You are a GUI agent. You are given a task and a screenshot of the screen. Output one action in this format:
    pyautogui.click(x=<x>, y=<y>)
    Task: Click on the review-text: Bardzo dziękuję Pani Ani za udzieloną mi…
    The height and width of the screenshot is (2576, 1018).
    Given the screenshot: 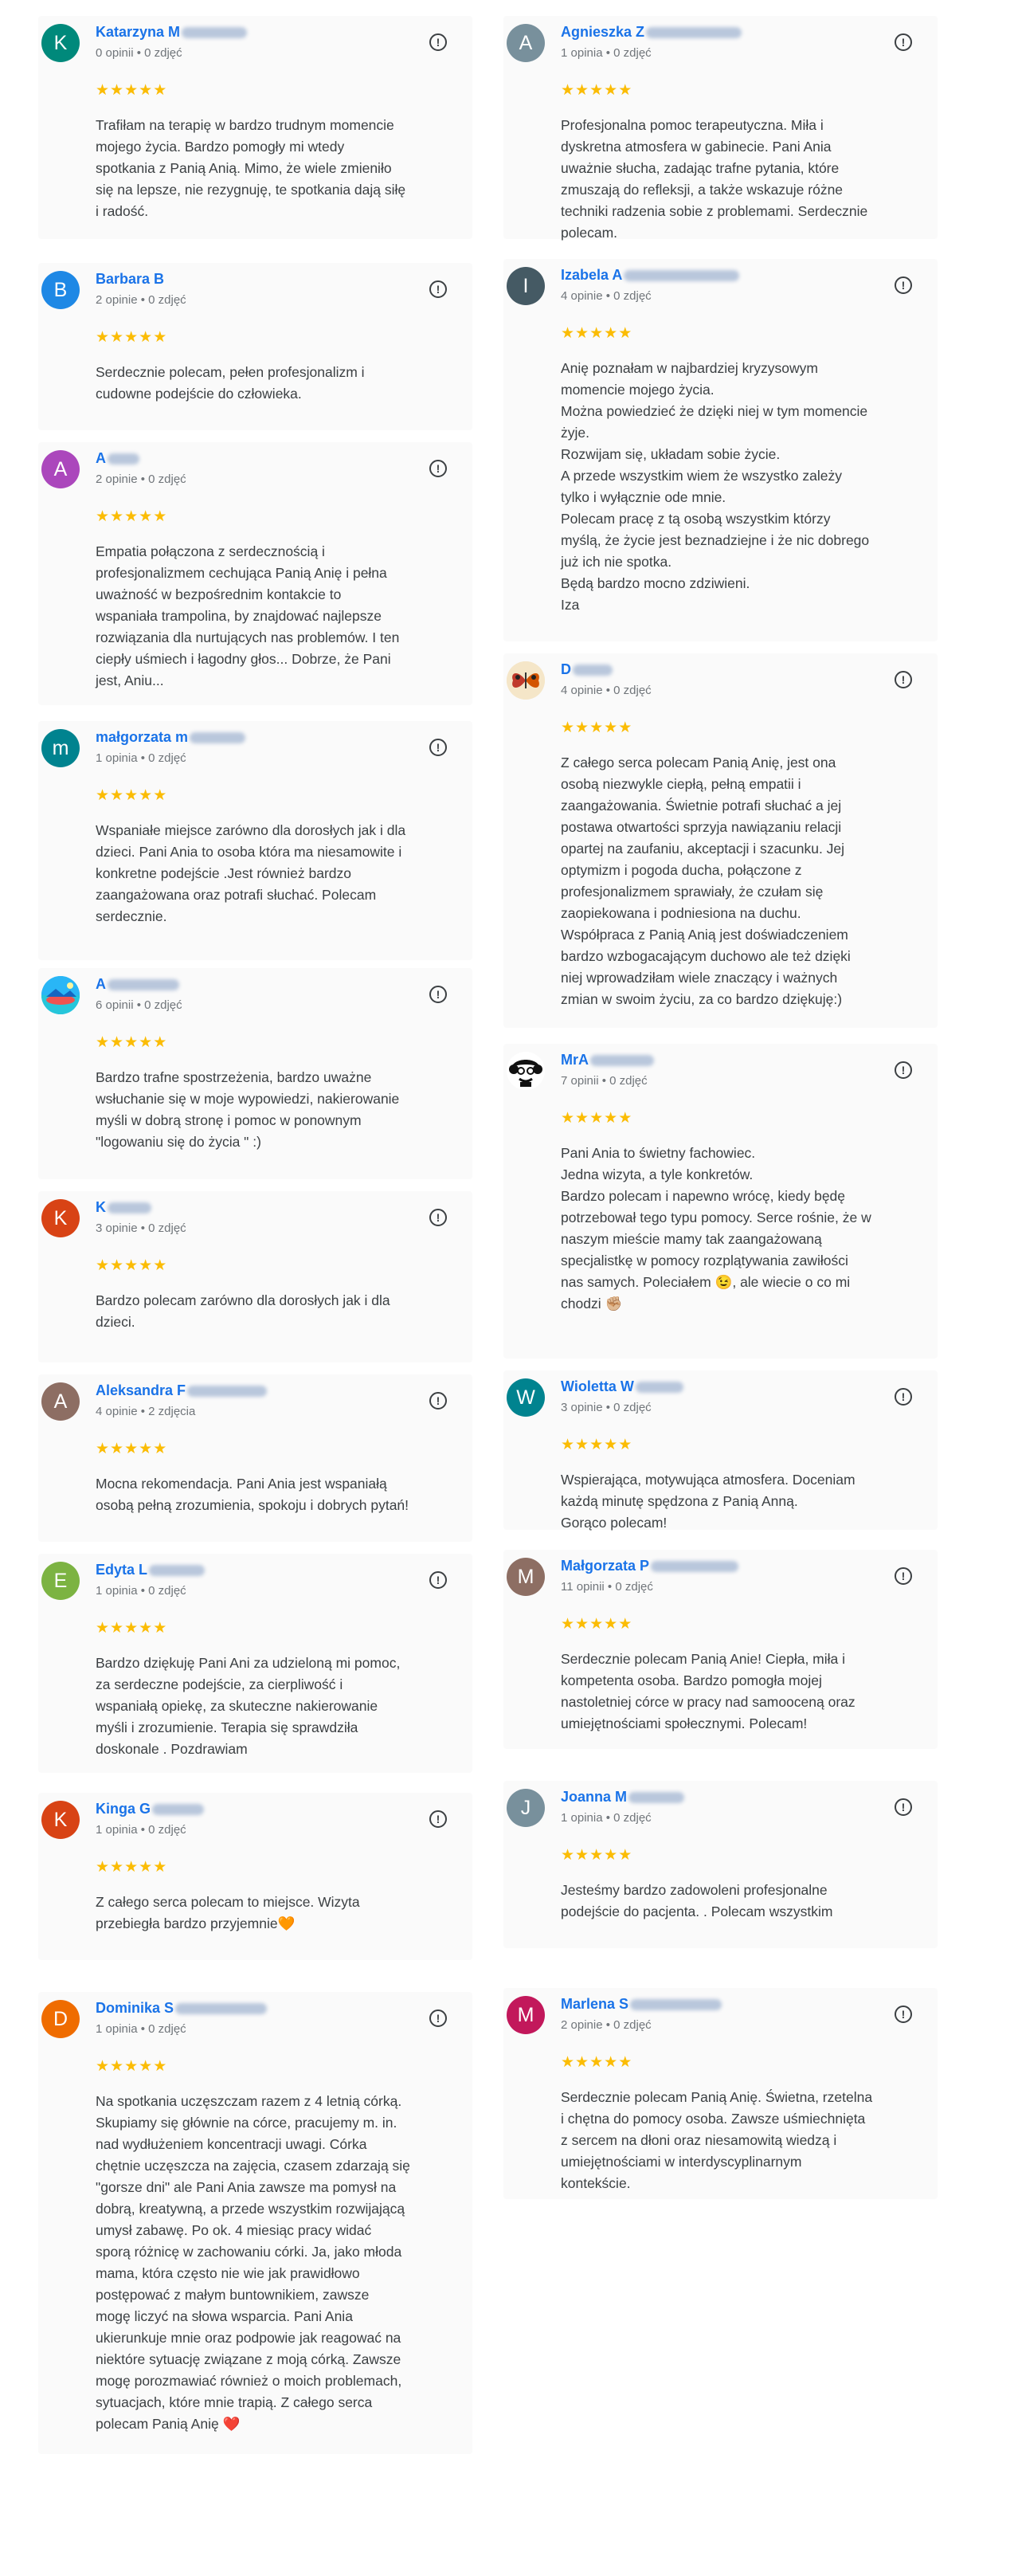 What is the action you would take?
    pyautogui.click(x=248, y=1706)
    